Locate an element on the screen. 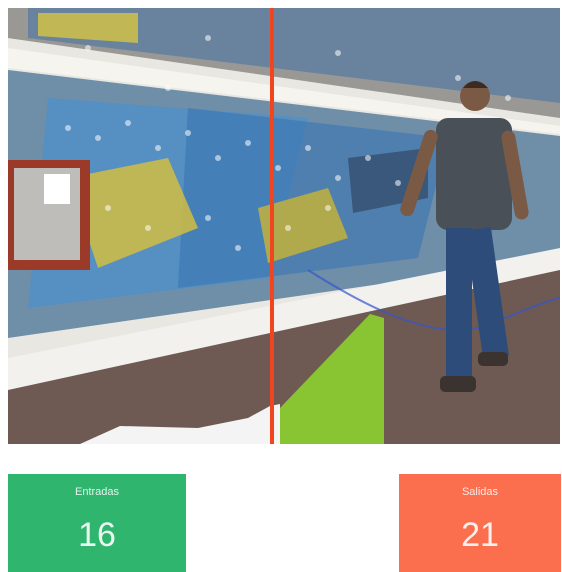  entradas-counter: Entradas 16 is located at coordinates (97, 523).